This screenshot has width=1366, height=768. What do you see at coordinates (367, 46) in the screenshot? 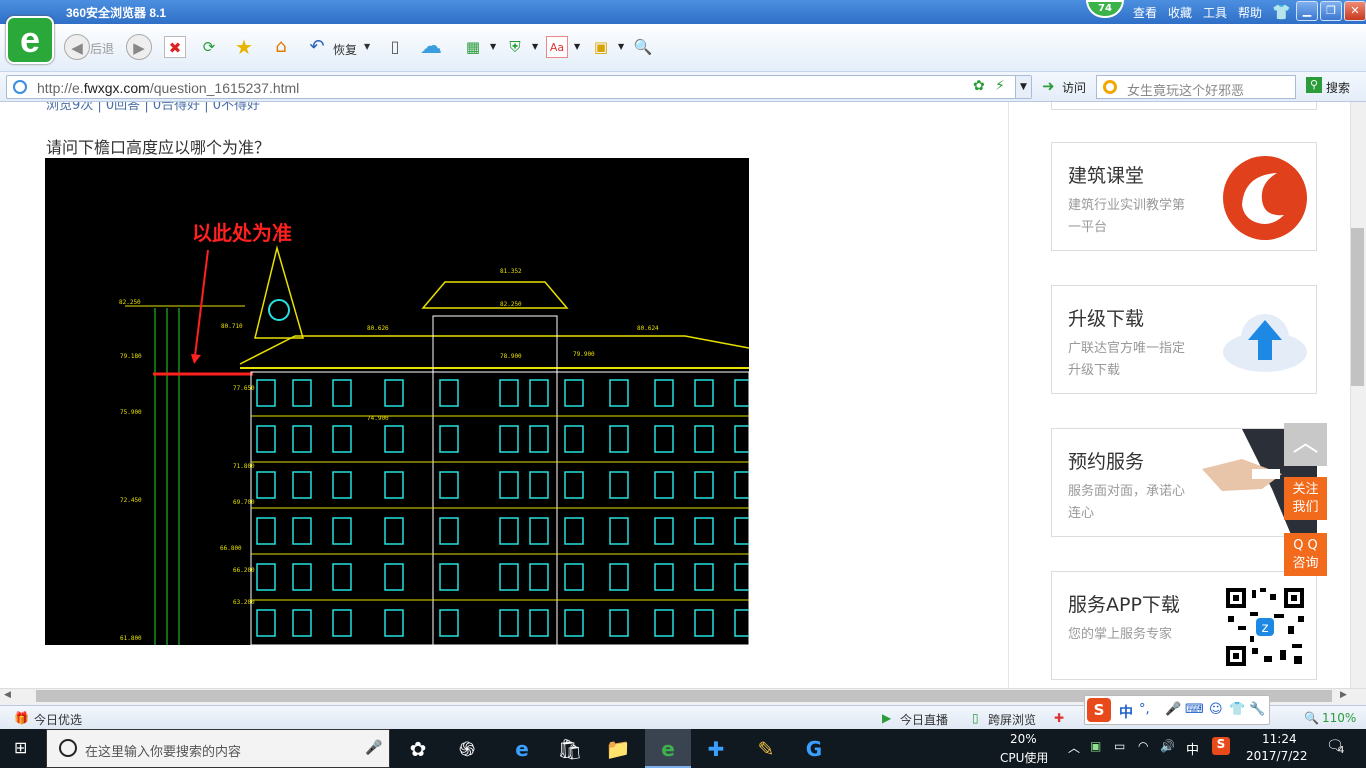
I see `restore-dropdown-icon: ▼` at bounding box center [367, 46].